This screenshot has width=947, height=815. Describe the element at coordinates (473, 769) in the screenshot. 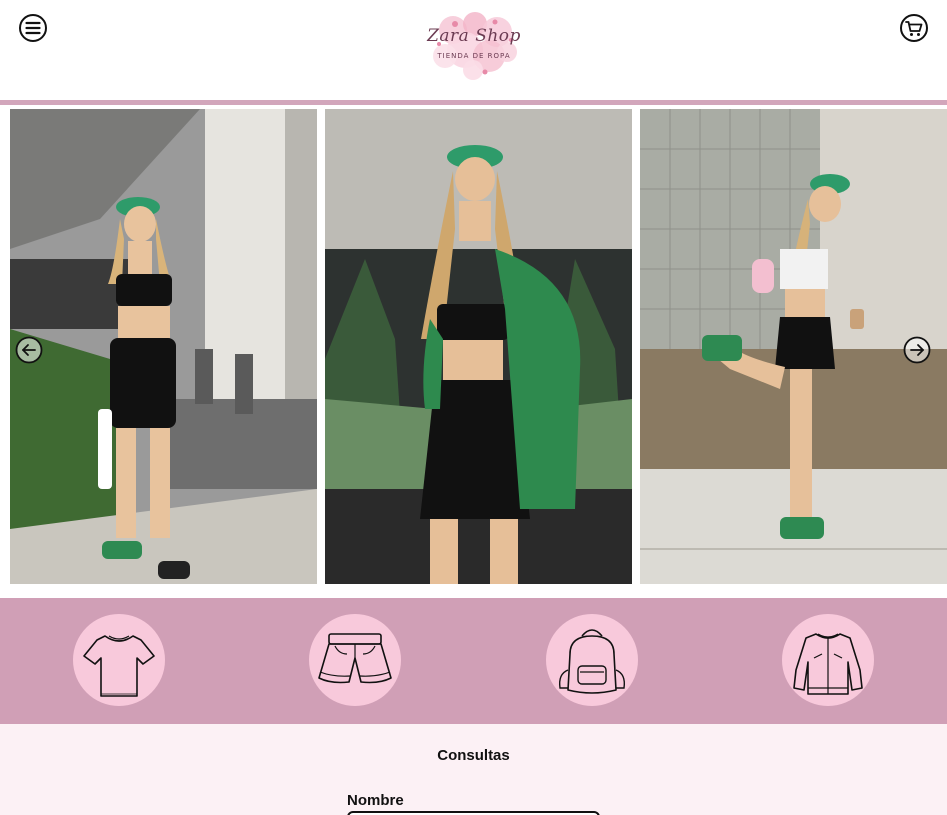

I see `contact-section: Consultas Nombre` at that location.